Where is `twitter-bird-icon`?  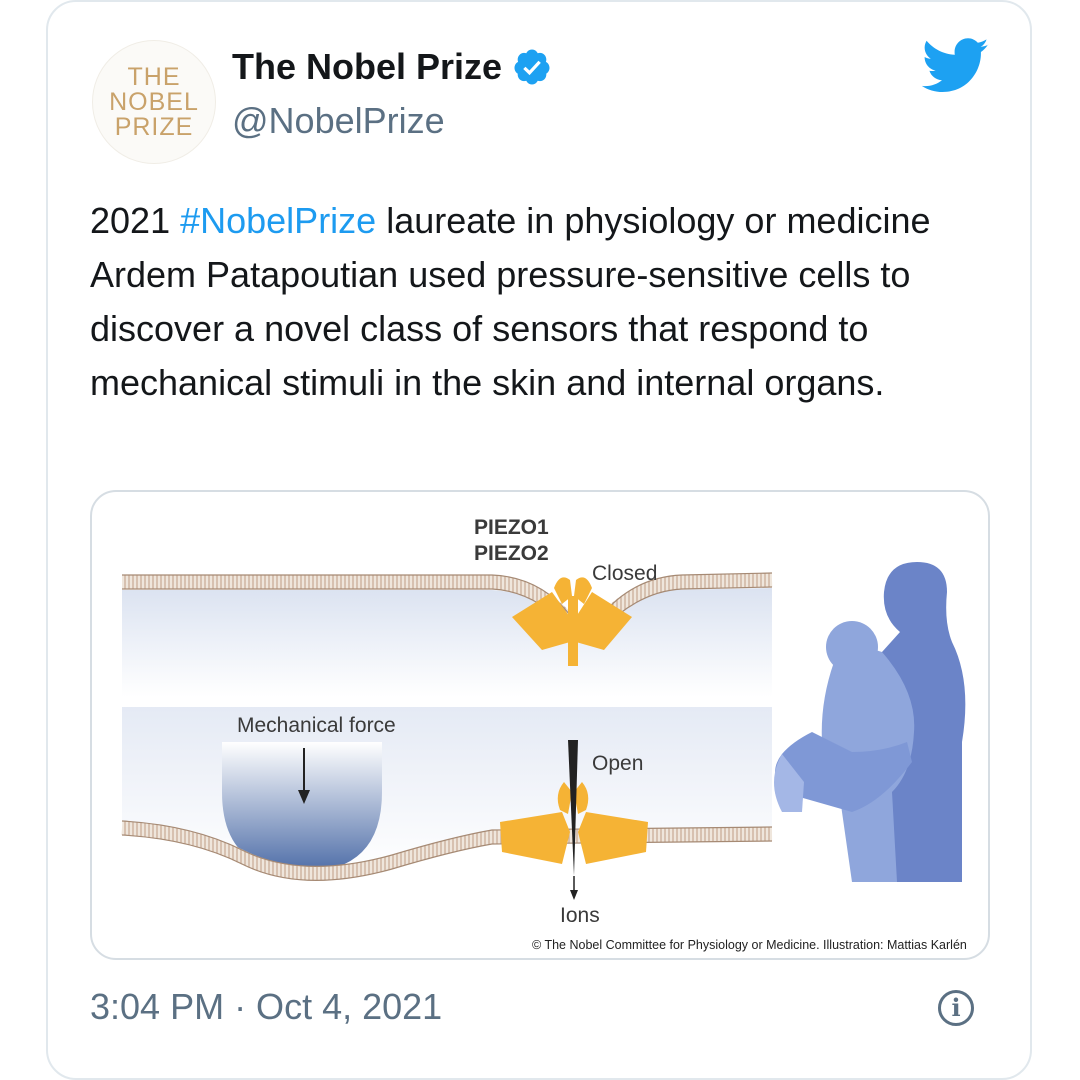 twitter-bird-icon is located at coordinates (956, 66).